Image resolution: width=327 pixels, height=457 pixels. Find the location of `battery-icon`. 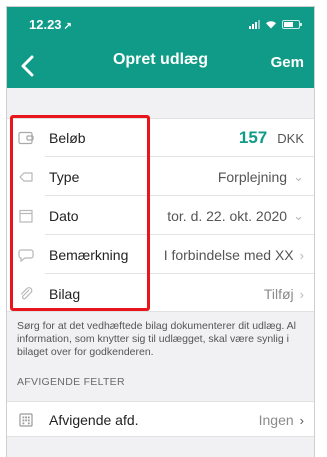

battery-icon is located at coordinates (292, 24).